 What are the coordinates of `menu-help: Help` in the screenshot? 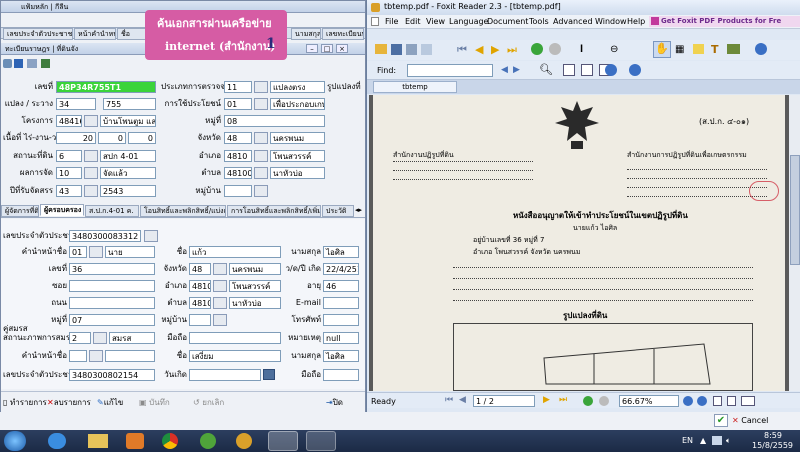 It's located at (636, 21).